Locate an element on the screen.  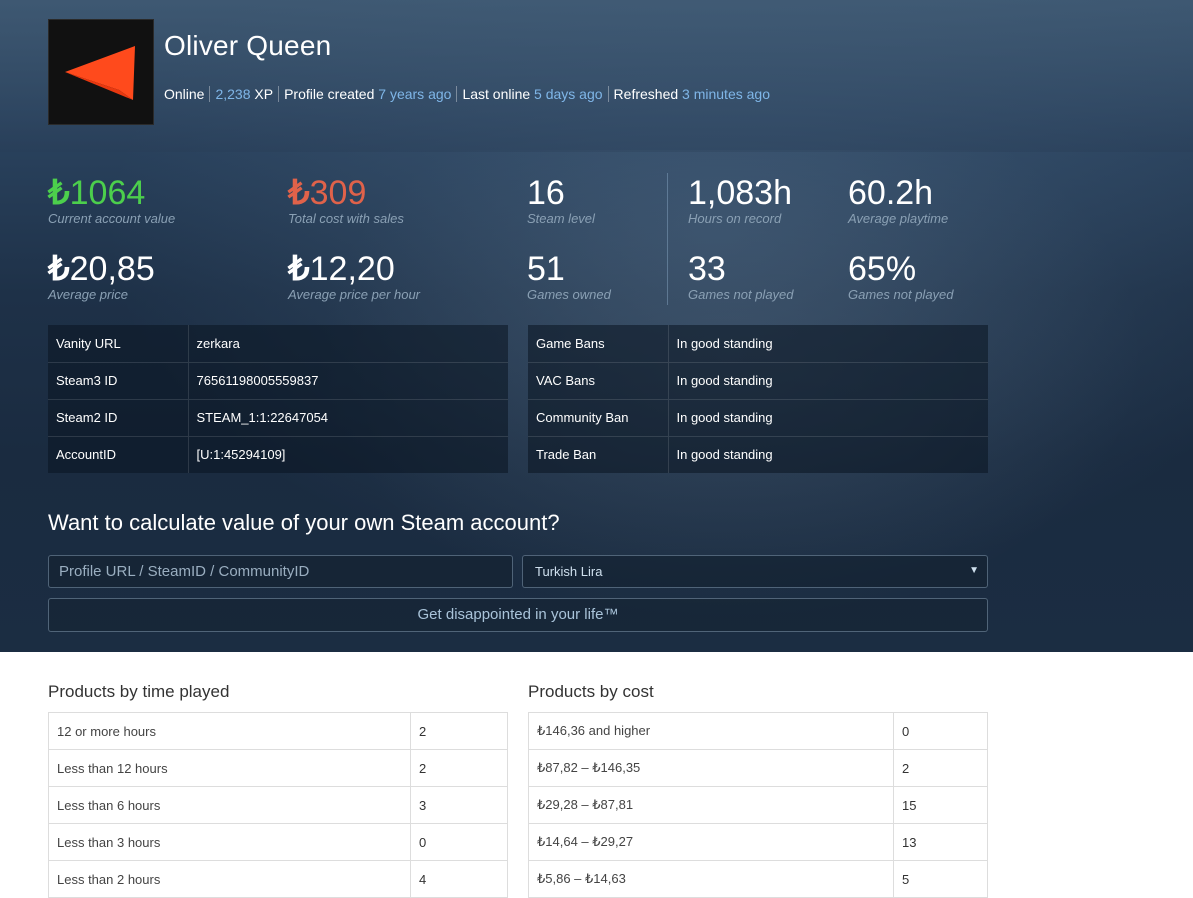
calculate-button: Get disappointed in your life™ is located at coordinates (518, 615).